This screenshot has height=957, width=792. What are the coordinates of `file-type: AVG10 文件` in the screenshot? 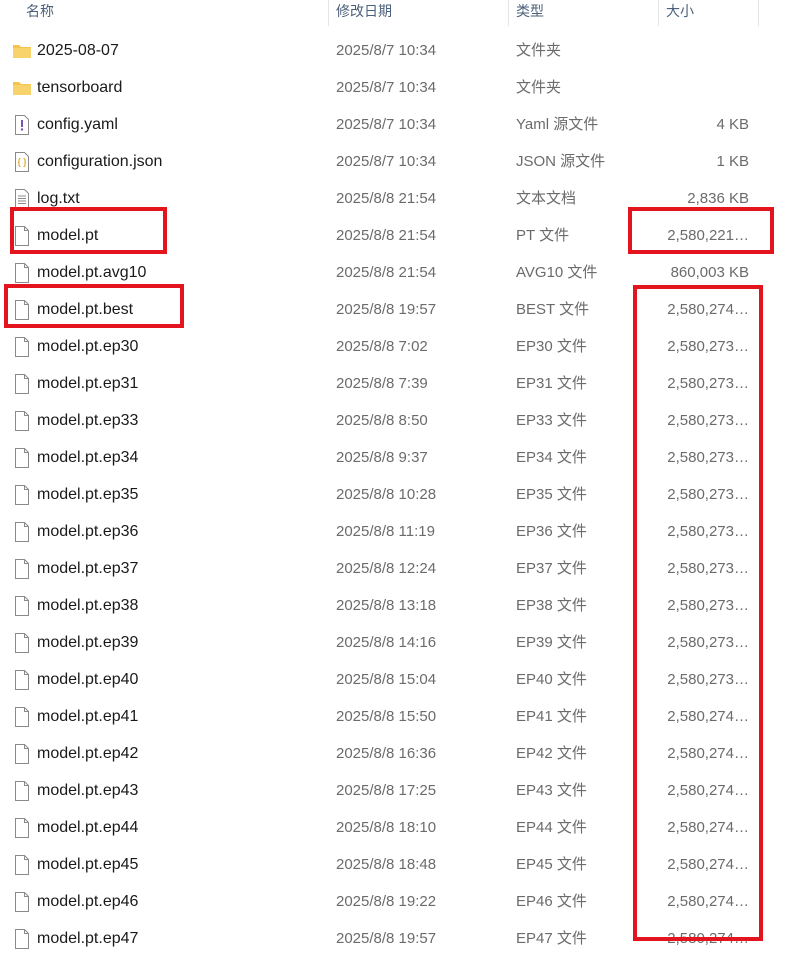 It's located at (557, 272).